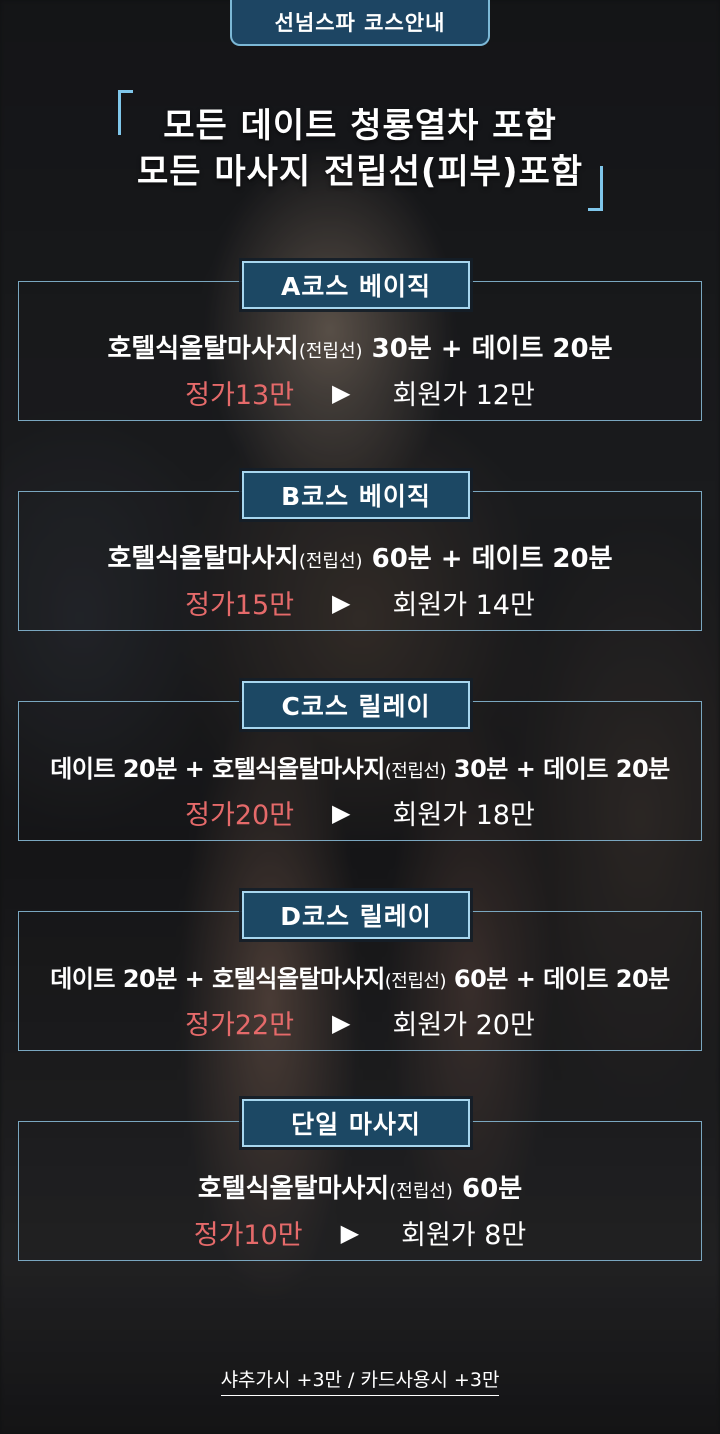  I want to click on course-description-single: 호텔식올탈마사지(전립선) 60분, so click(360, 1186).